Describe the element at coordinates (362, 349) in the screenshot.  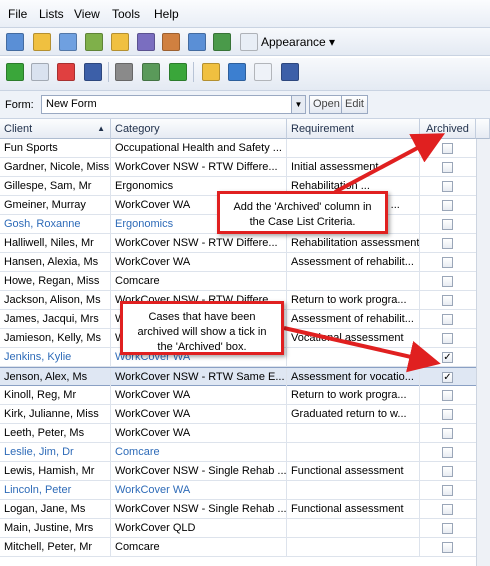
I see `arrow-to-archived-tick` at that location.